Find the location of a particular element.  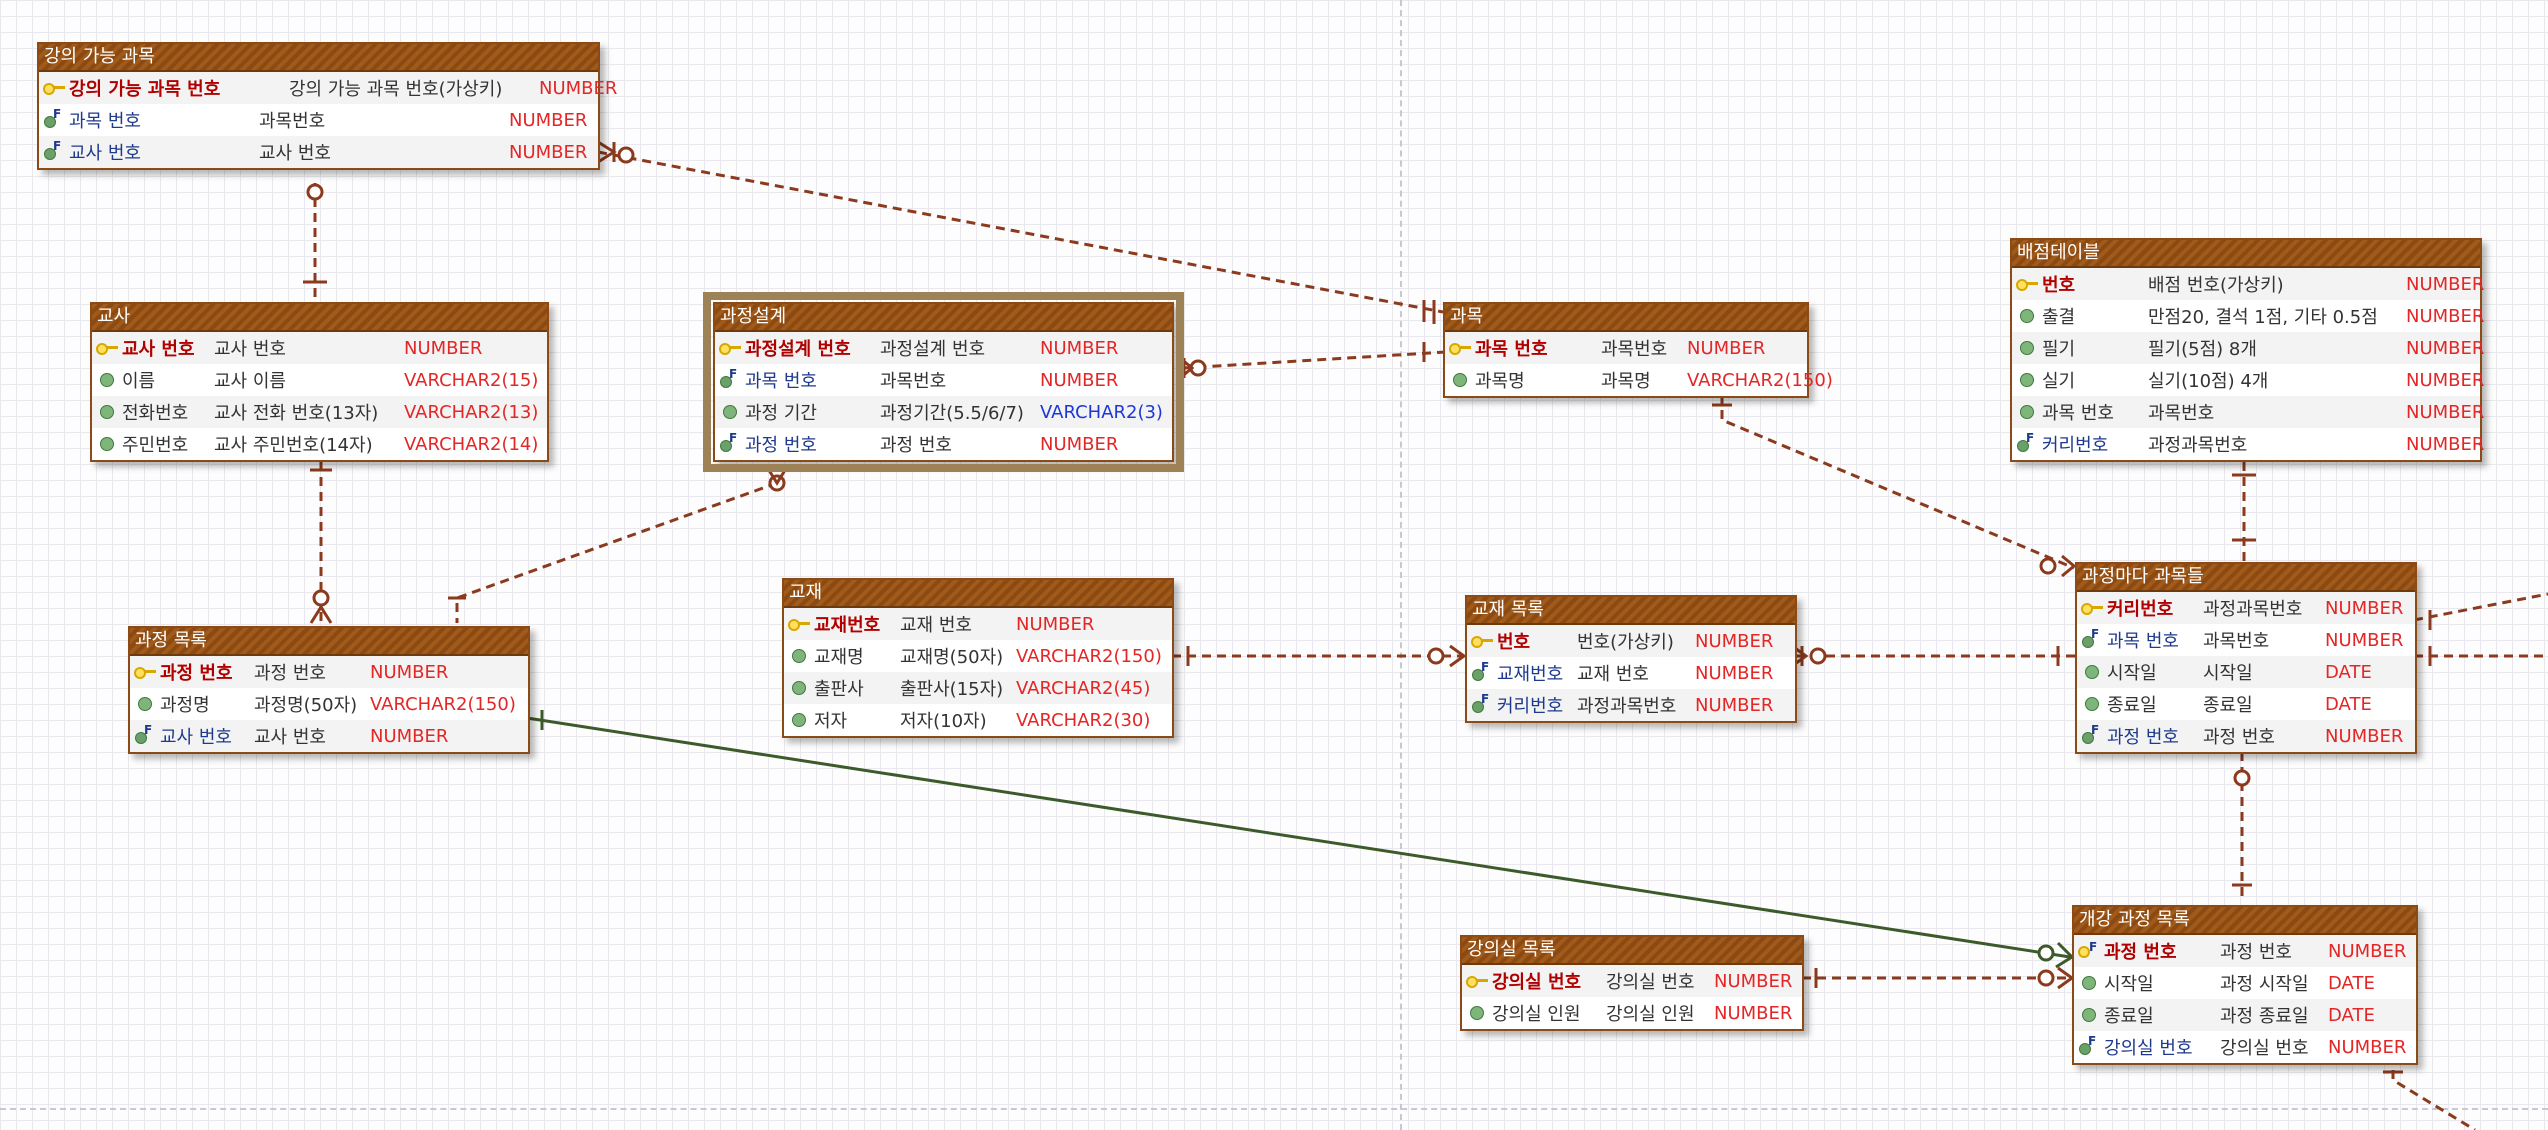

column-row: 주민번호 교사 주민번호(14자) VARCHAR2(14) is located at coordinates (319, 444).